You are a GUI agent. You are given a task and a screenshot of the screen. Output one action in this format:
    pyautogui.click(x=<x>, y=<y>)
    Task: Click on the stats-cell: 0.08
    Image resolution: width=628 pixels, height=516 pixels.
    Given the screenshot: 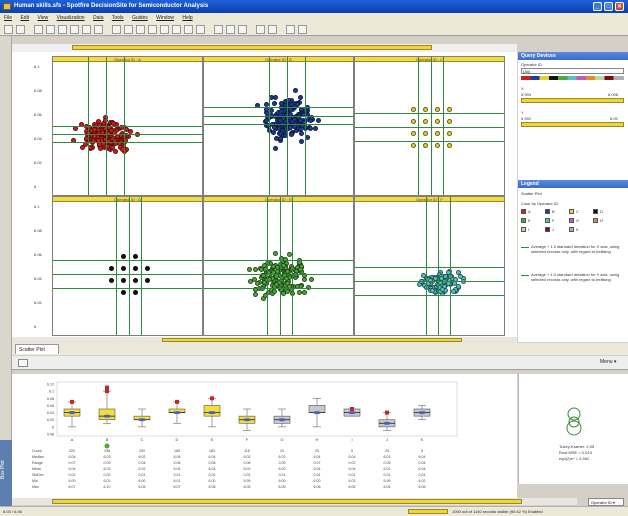 What is the action you would take?
    pyautogui.click(x=212, y=463)
    